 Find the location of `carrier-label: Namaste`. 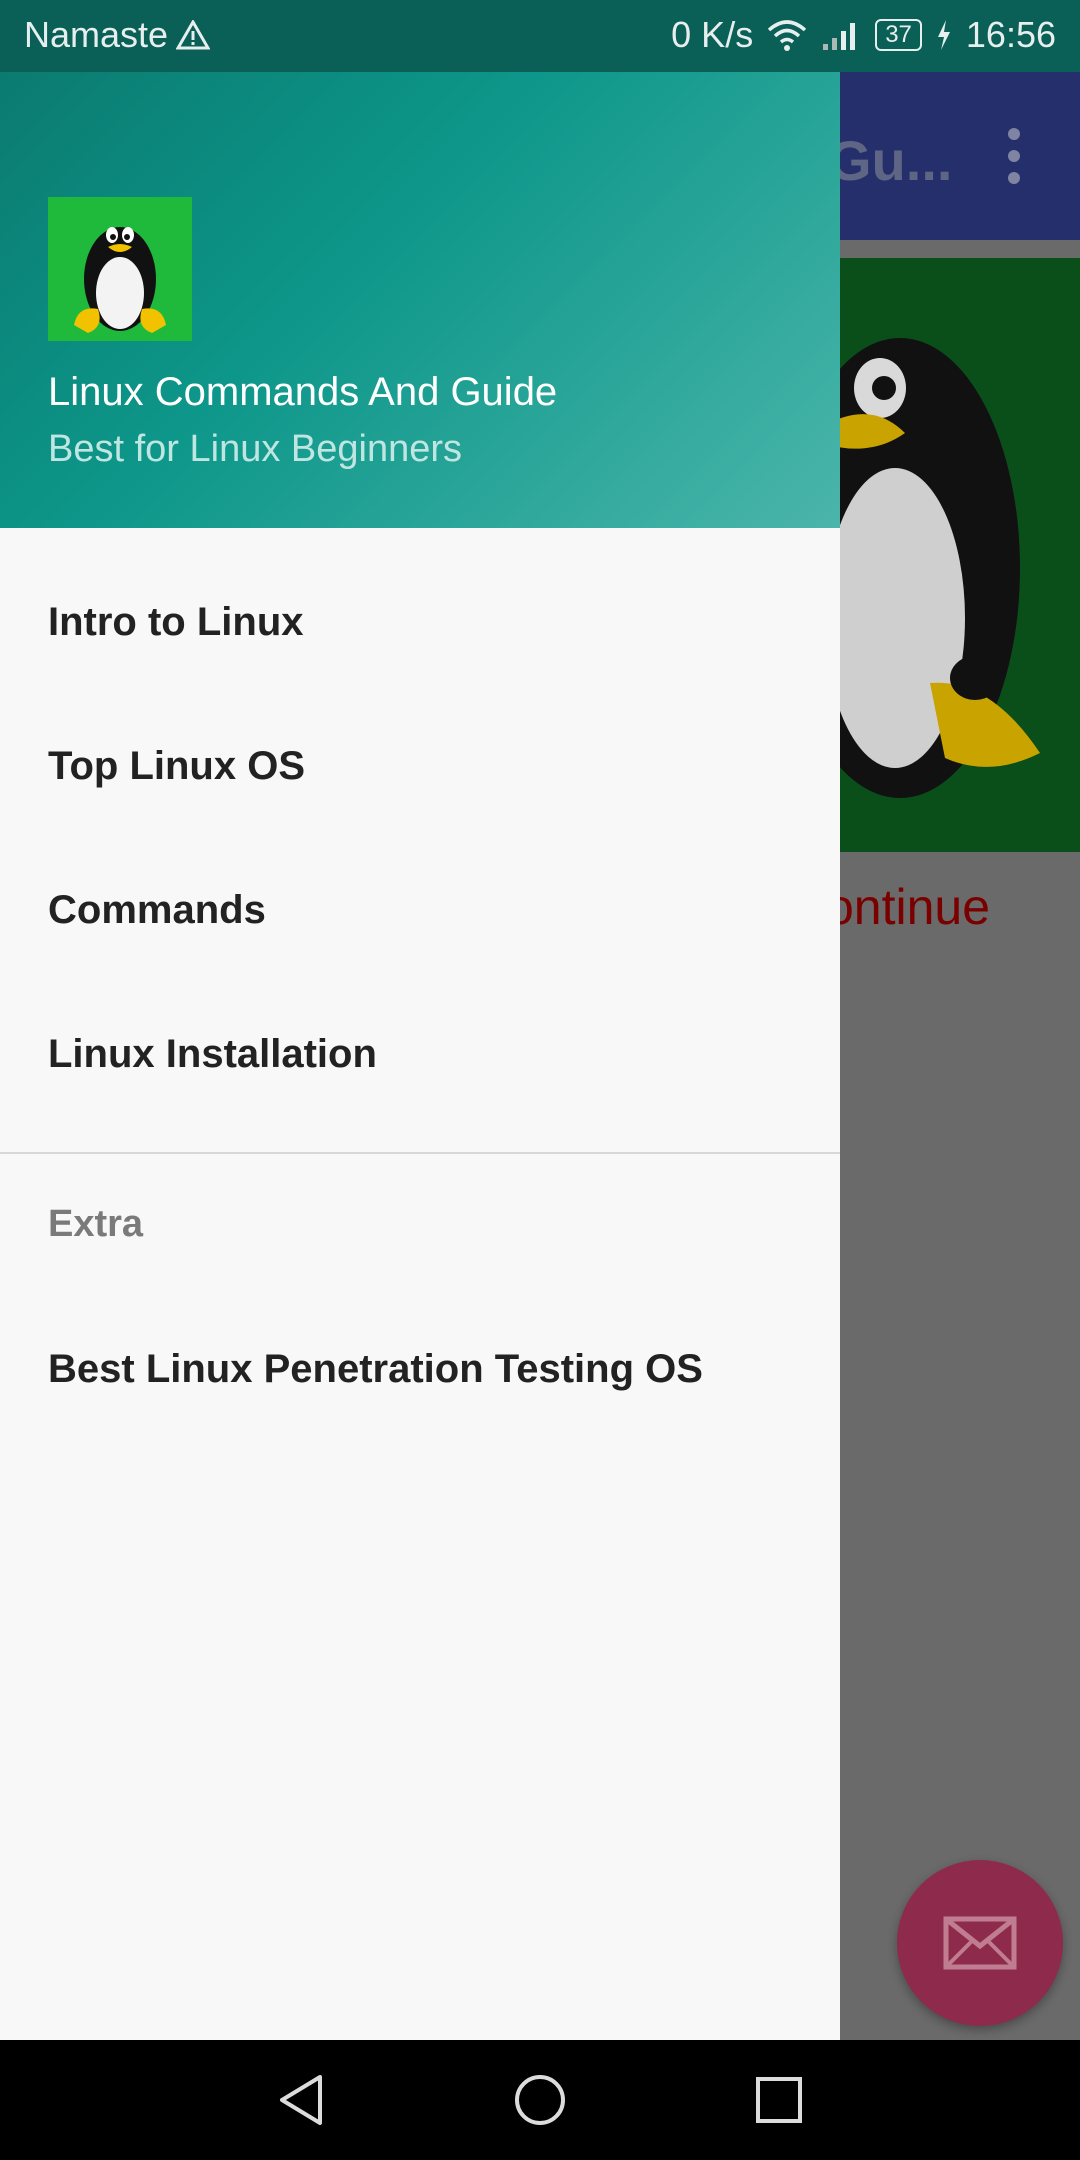

carrier-label: Namaste is located at coordinates (96, 34).